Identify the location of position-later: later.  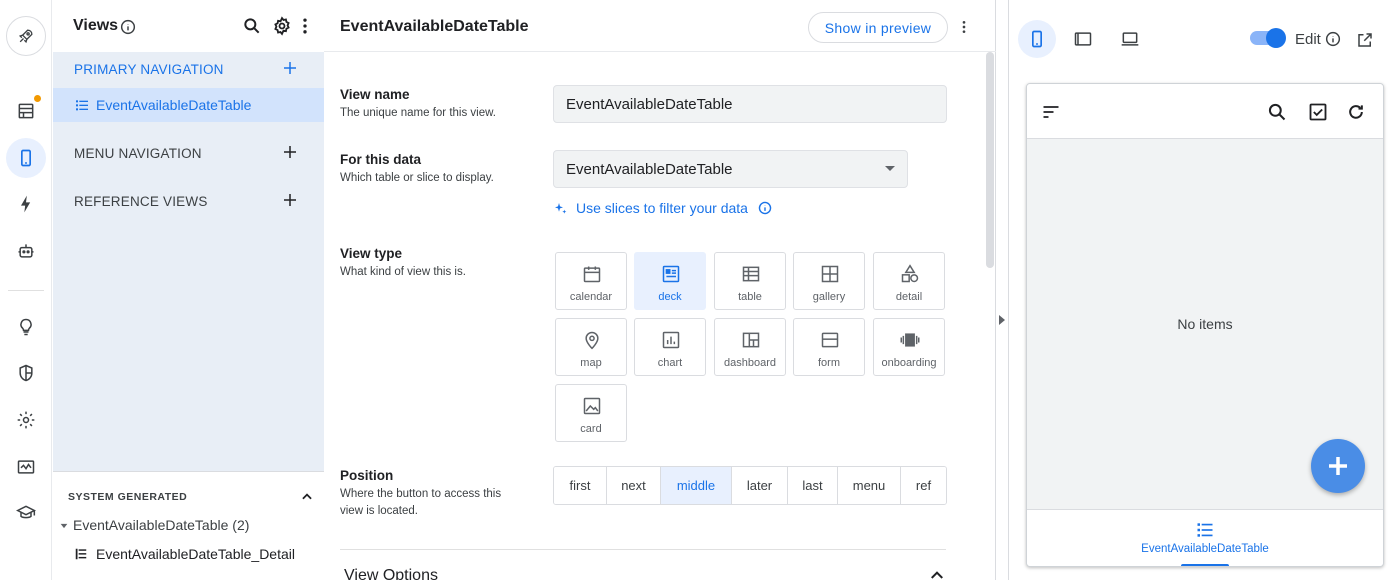
(760, 485).